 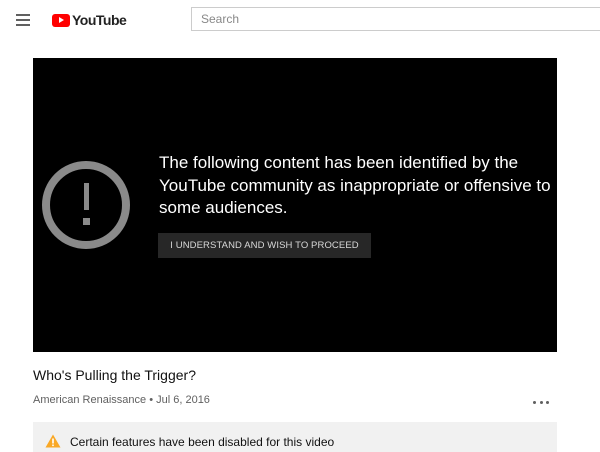 What do you see at coordinates (53, 441) in the screenshot?
I see `warning-triangle-icon` at bounding box center [53, 441].